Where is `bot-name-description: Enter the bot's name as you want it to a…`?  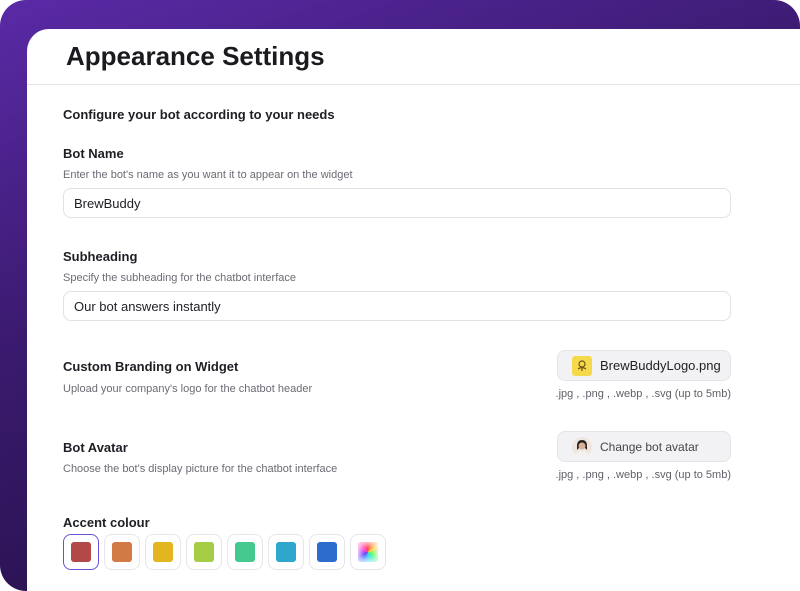
bot-name-description: Enter the bot's name as you want it to a… is located at coordinates (208, 175).